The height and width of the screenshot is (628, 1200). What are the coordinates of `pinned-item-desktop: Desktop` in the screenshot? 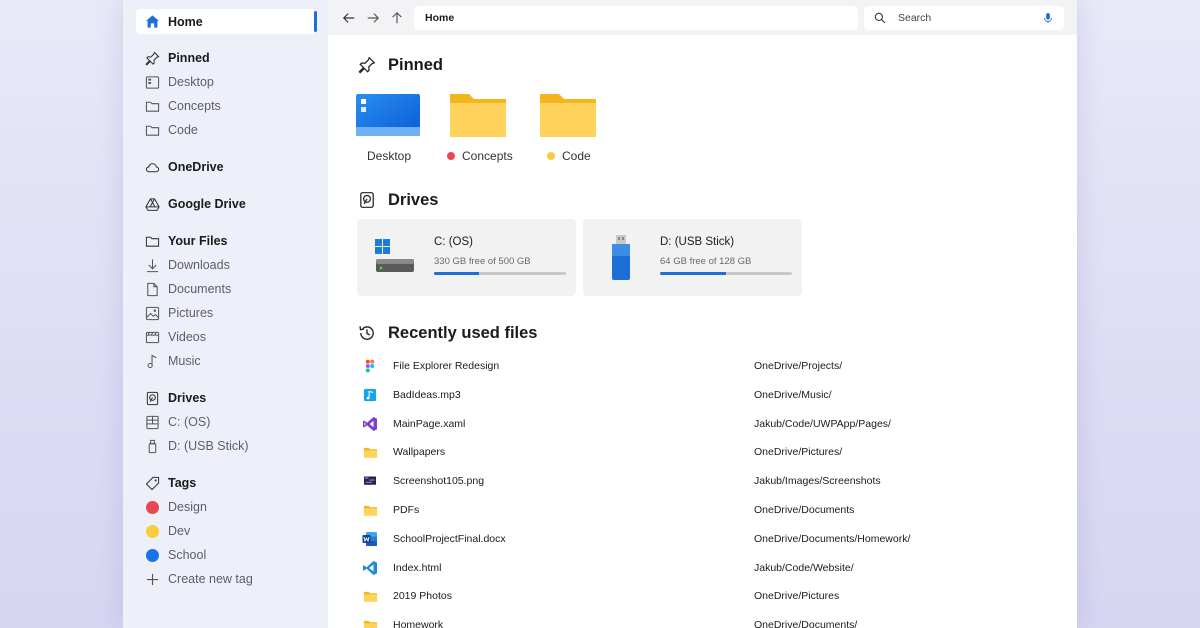 It's located at (389, 129).